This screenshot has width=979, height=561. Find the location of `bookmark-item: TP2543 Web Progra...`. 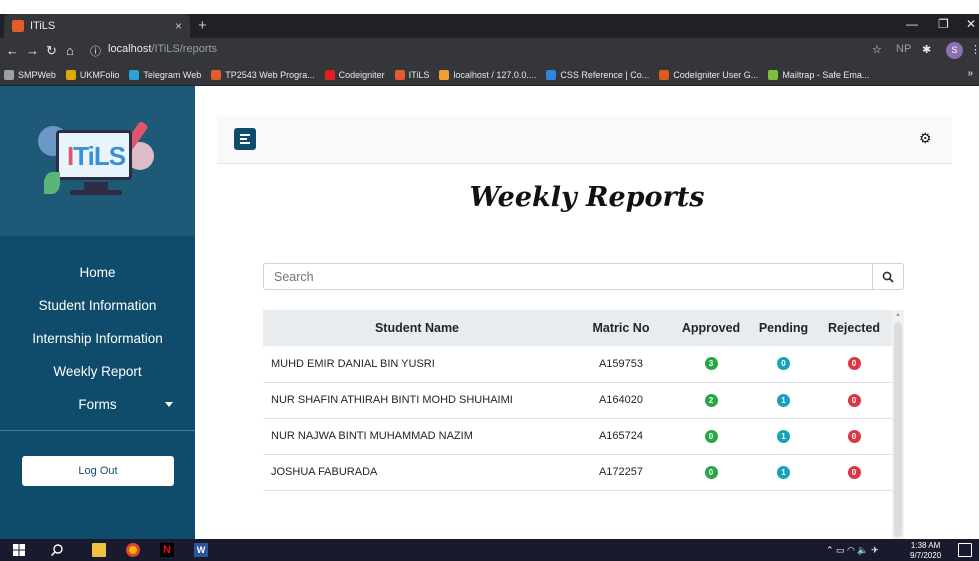

bookmark-item: TP2543 Web Progra... is located at coordinates (263, 74).